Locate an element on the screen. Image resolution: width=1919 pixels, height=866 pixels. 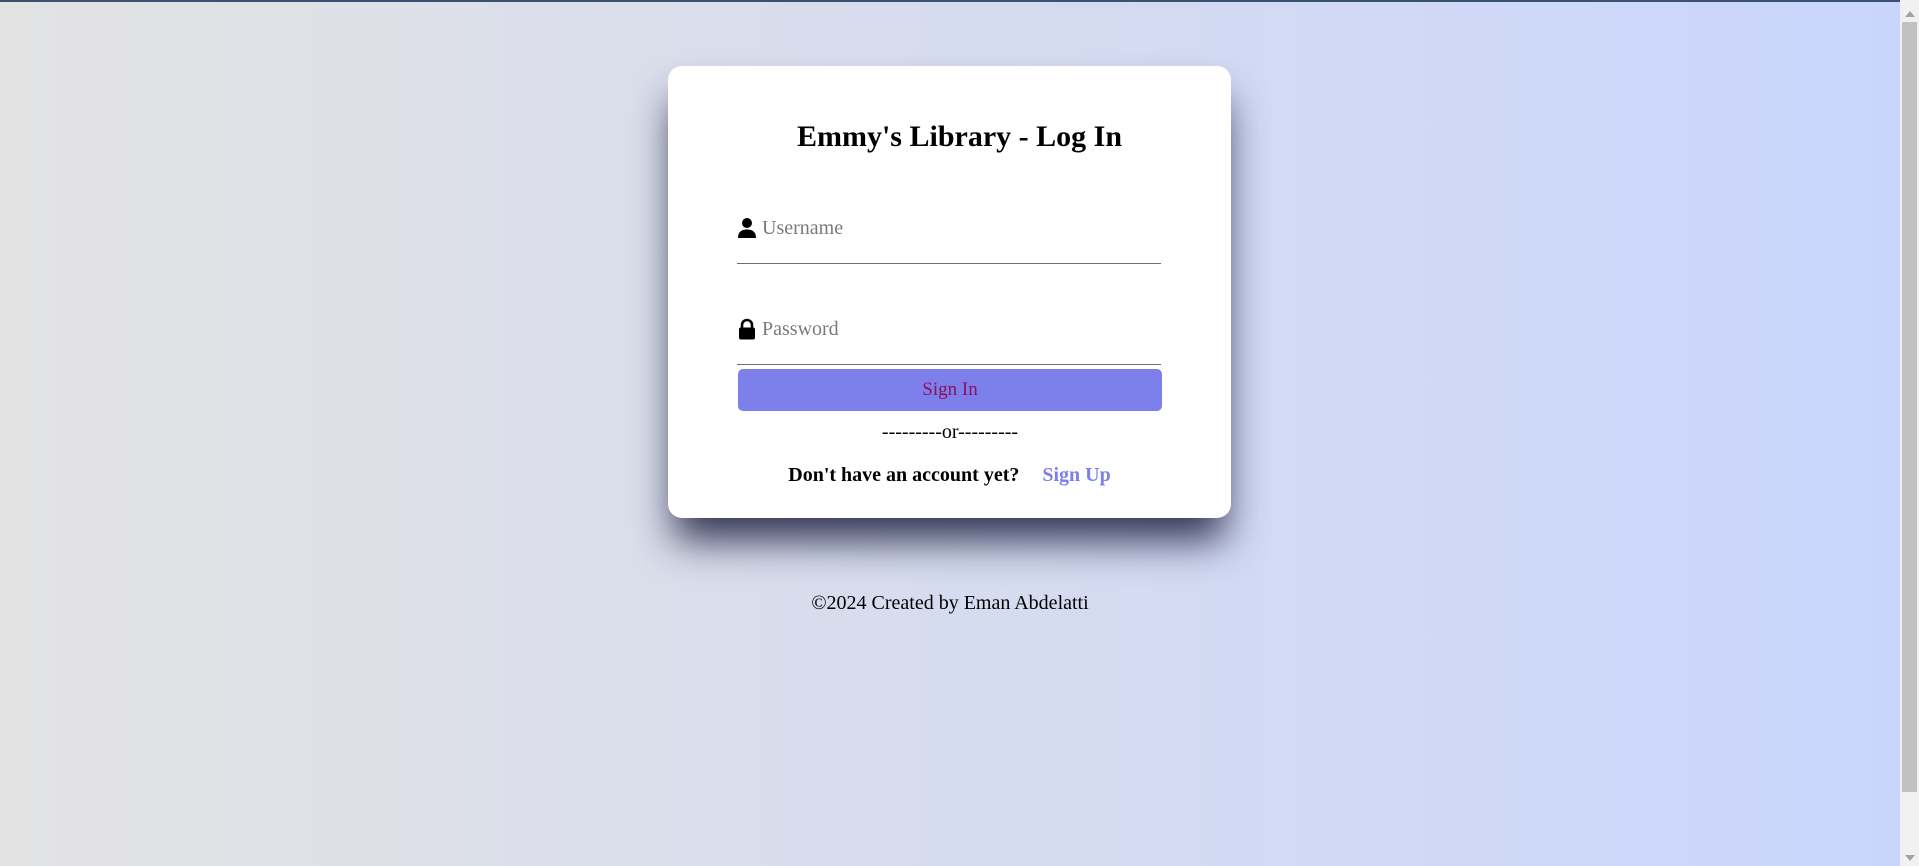
sign-up-link: Sign Up is located at coordinates (1076, 475).